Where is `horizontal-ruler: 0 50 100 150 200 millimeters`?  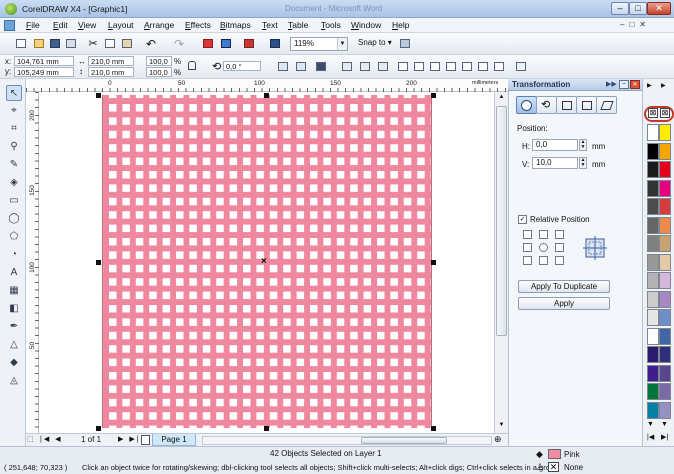 horizontal-ruler: 0 50 100 150 200 millimeters is located at coordinates (267, 85).